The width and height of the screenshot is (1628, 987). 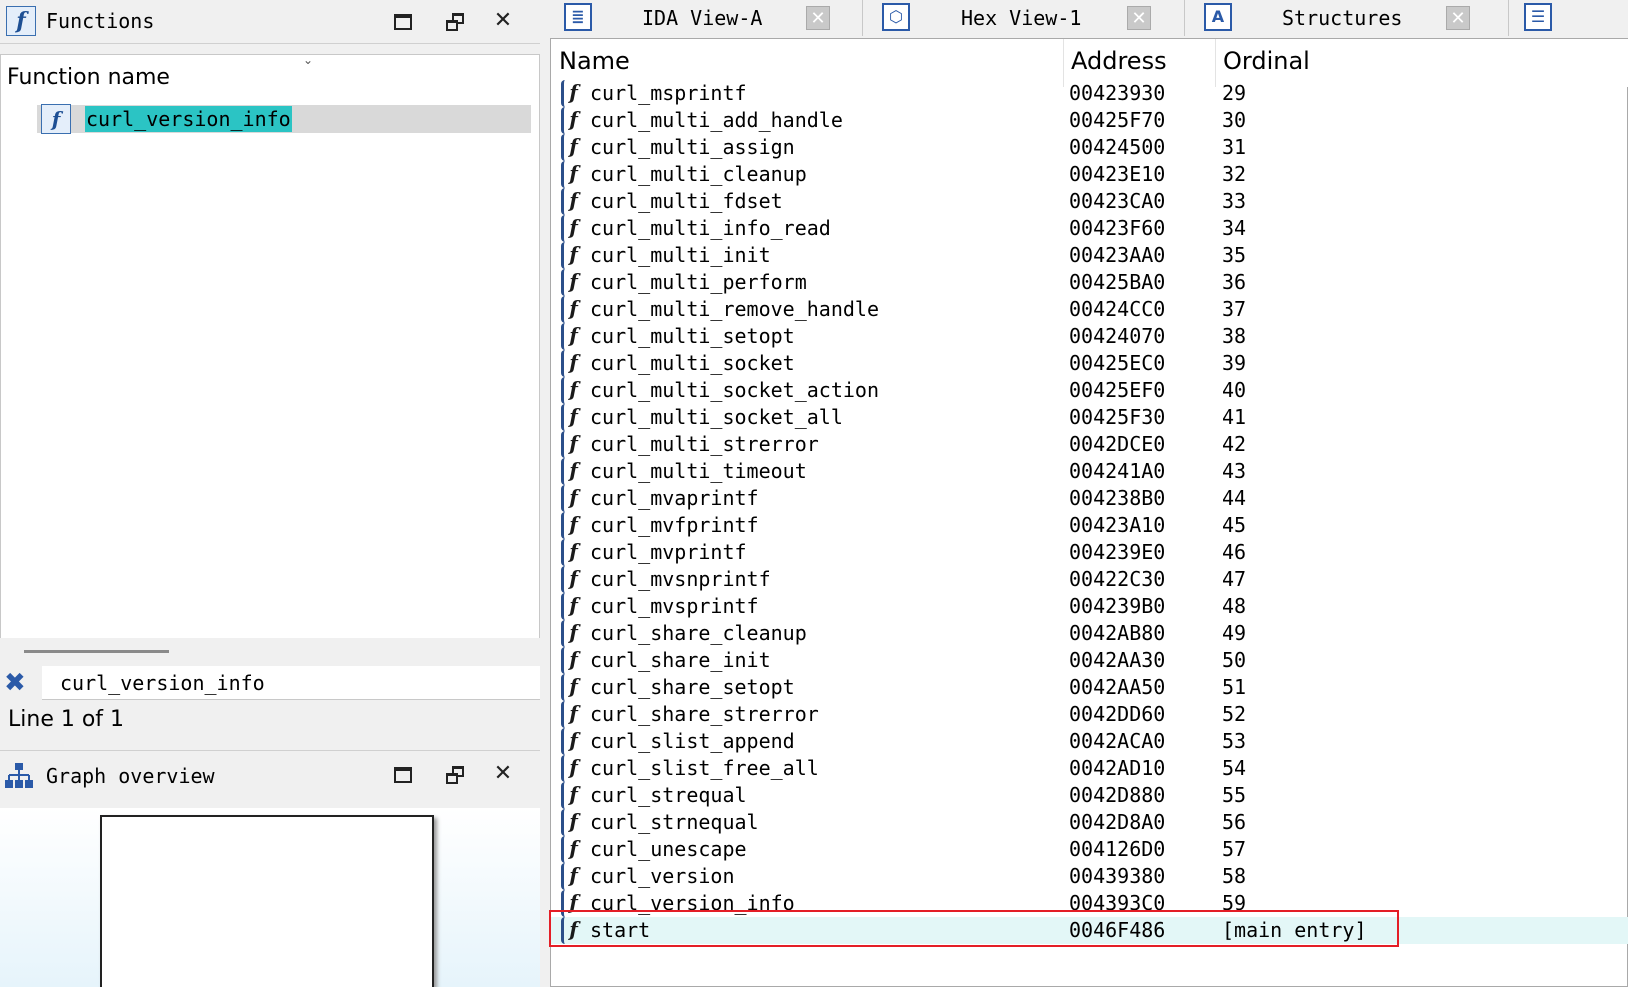 I want to click on table-row: f curl_slist_free_all 0042AD10 54, so click(x=1089, y=768).